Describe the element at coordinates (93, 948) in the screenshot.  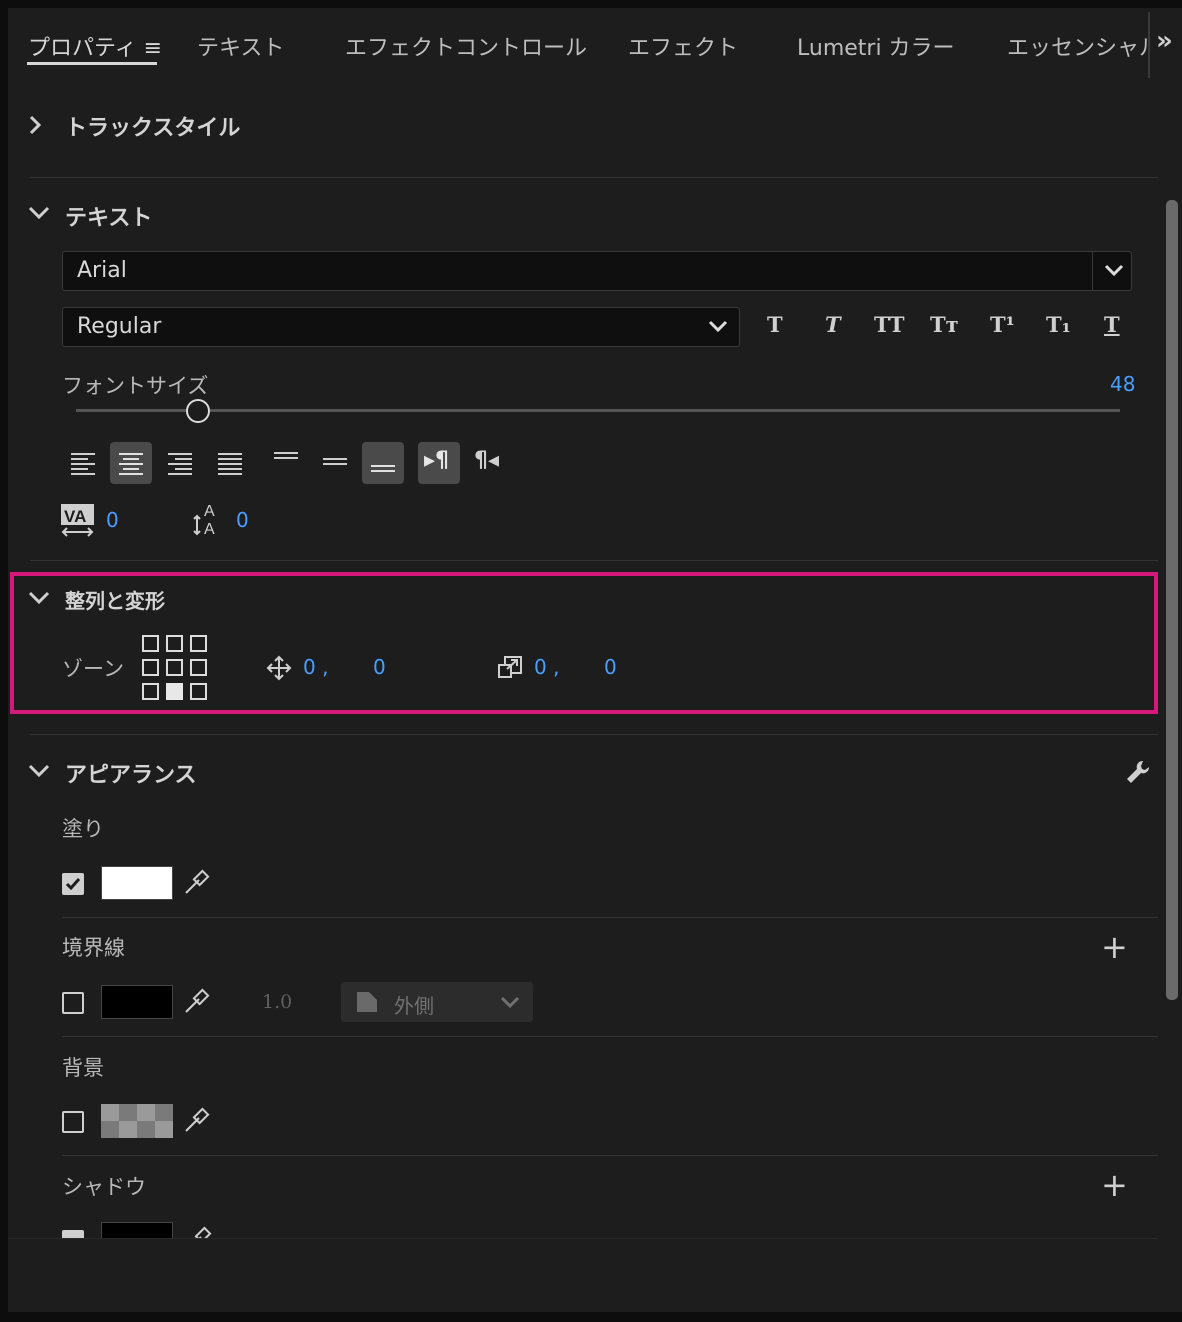
I see `stroke-label: 境界線` at that location.